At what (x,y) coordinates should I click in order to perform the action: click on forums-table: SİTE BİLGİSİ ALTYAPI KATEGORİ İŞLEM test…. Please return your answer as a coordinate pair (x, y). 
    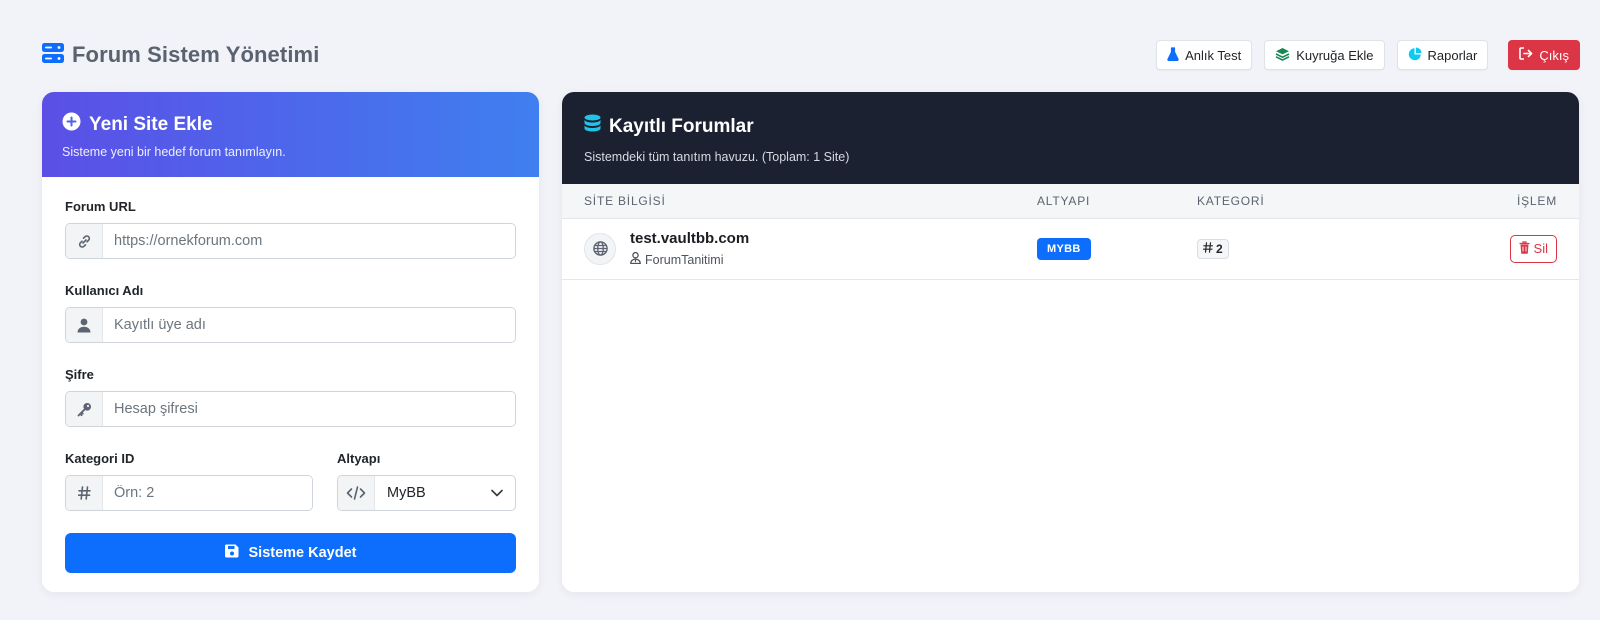
    Looking at the image, I should click on (1070, 232).